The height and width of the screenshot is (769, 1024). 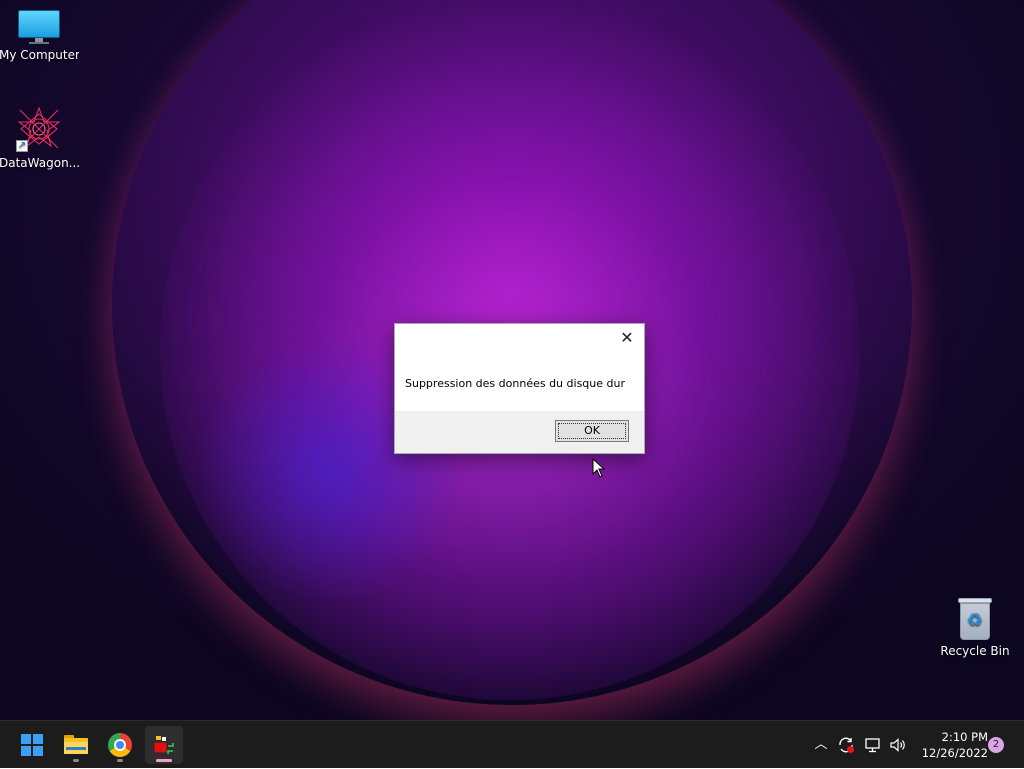 I want to click on start-button, so click(x=32, y=745).